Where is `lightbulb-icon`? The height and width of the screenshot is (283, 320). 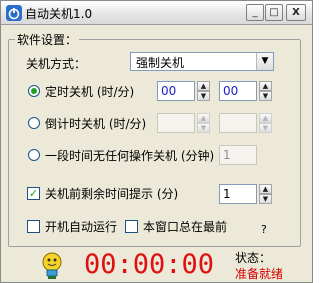
lightbulb-icon is located at coordinates (52, 265).